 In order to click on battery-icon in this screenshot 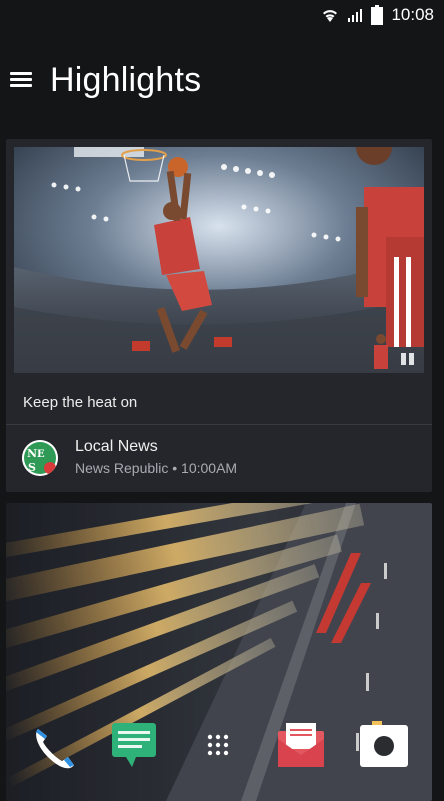, I will do `click(377, 15)`.